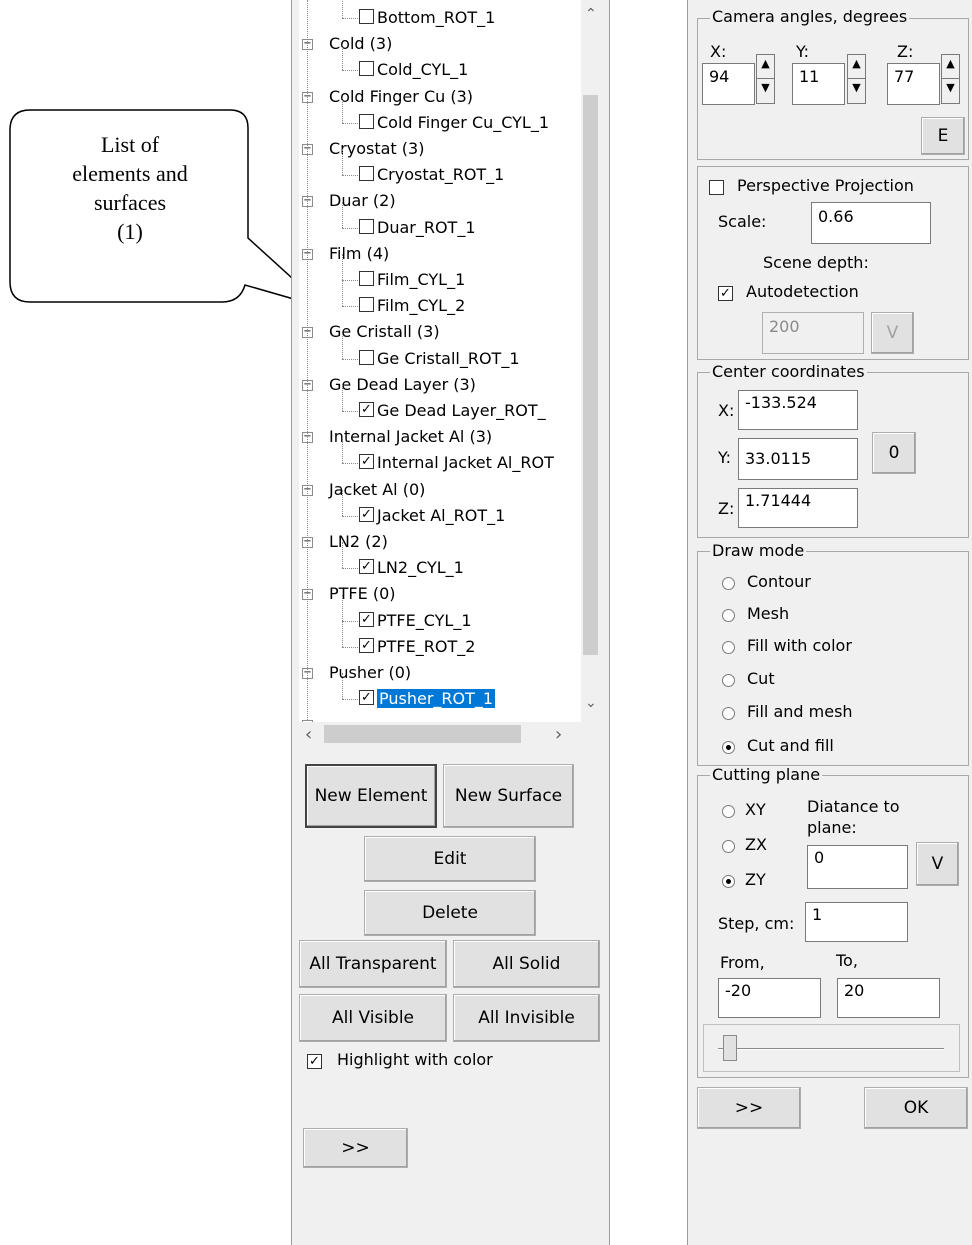  What do you see at coordinates (450, 859) in the screenshot?
I see `edit-button: Edit` at bounding box center [450, 859].